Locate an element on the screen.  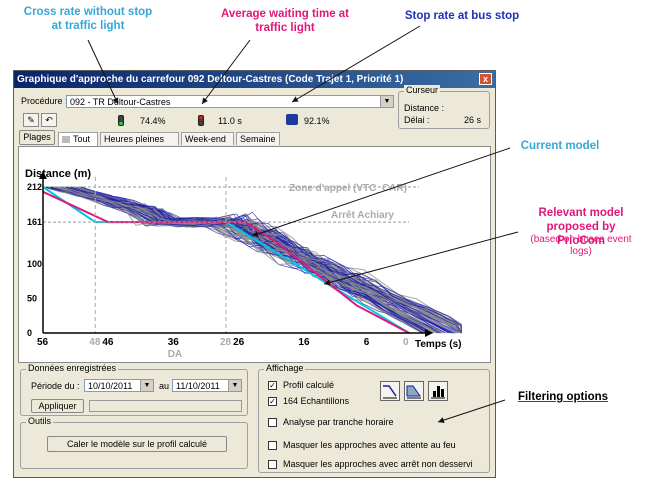
affichage-title: Affichage is located at coordinates (285, 368).